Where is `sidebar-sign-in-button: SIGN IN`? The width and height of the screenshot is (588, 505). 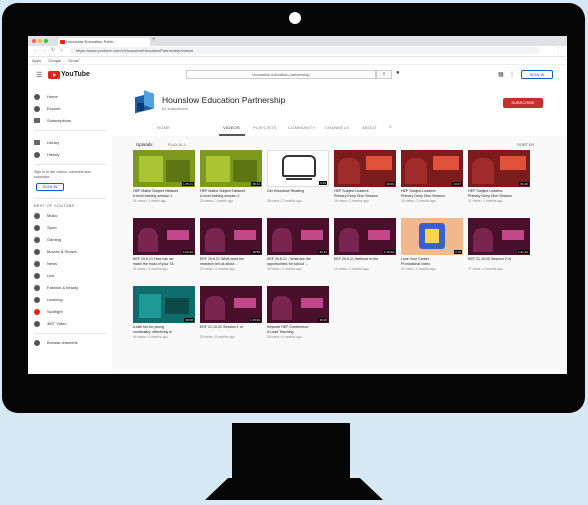
sidebar-sign-in-button: SIGN IN is located at coordinates (50, 187).